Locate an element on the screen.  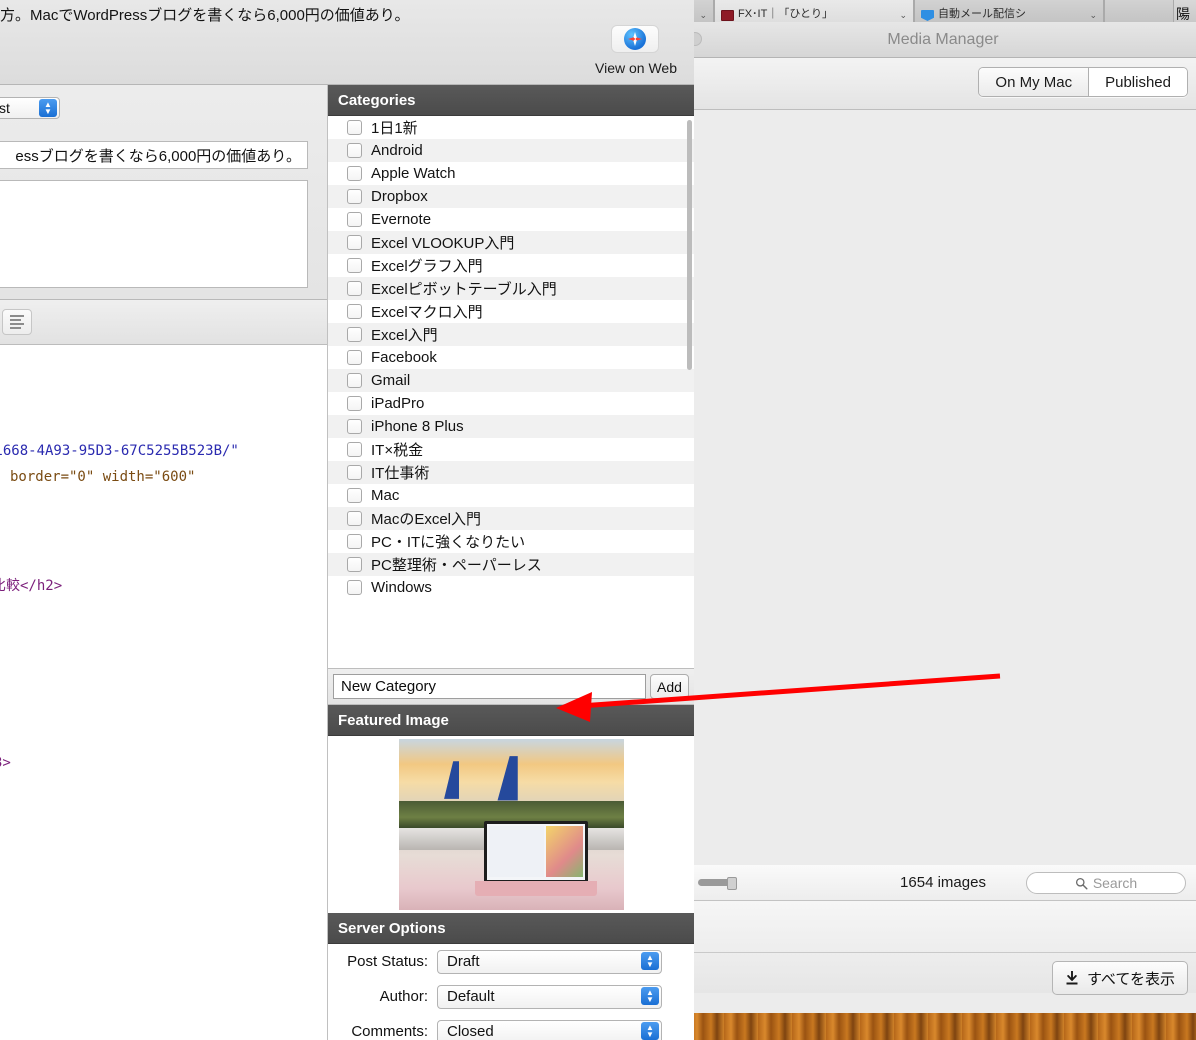
author-select: Default ▲ ▼ is located at coordinates (549, 996).